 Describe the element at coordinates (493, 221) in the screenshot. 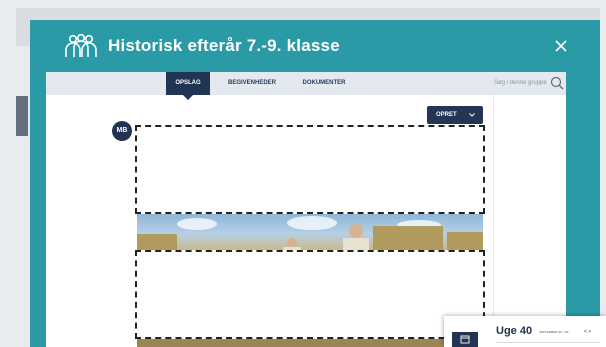

I see `sidebar-divider` at that location.